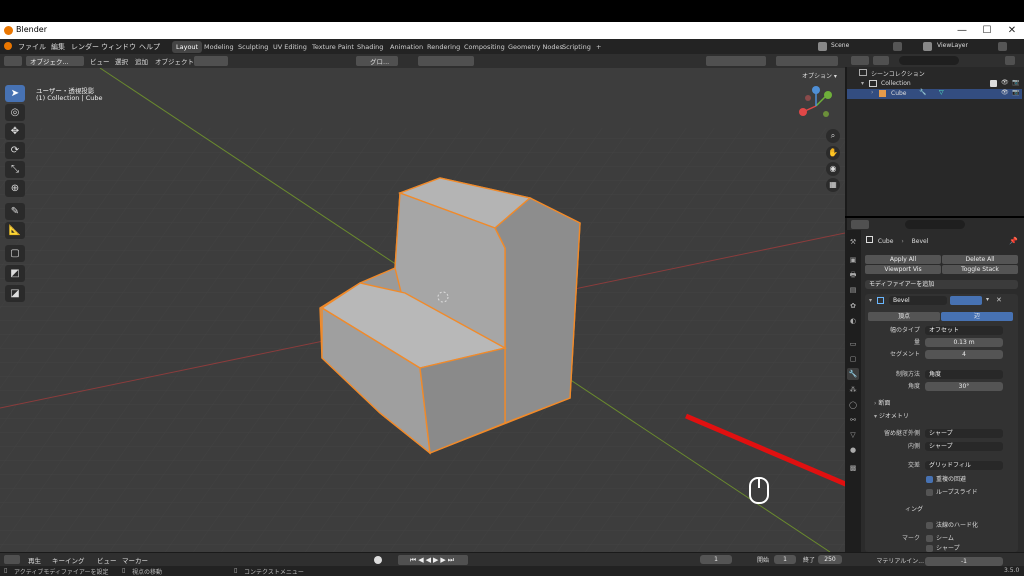 Image resolution: width=1024 pixels, height=576 pixels. I want to click on auto-keying-icon, so click(378, 560).